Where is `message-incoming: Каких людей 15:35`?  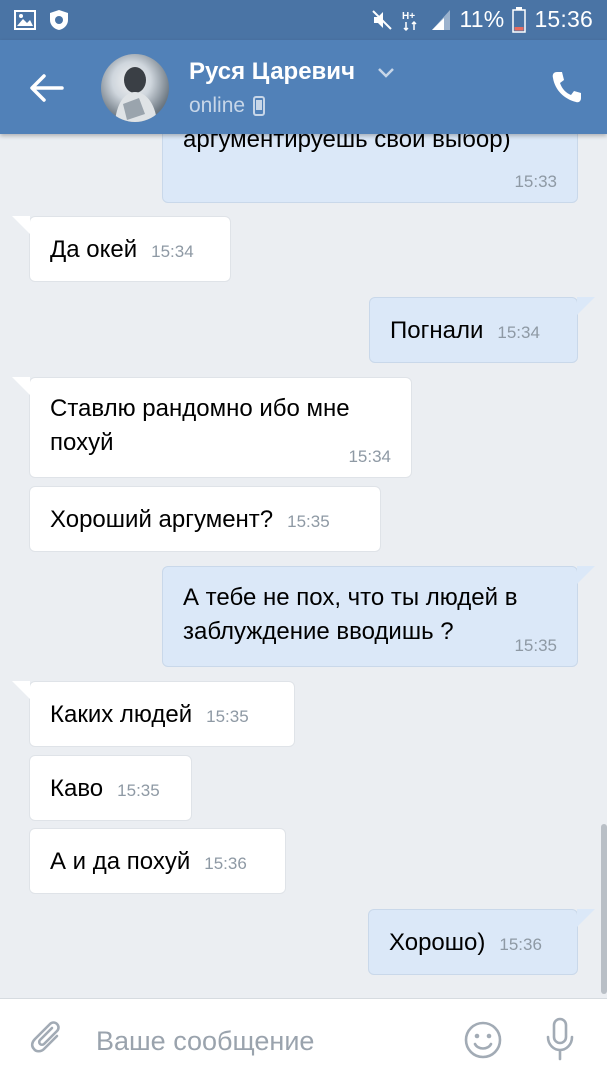
message-incoming: Каких людей 15:35 is located at coordinates (153, 714).